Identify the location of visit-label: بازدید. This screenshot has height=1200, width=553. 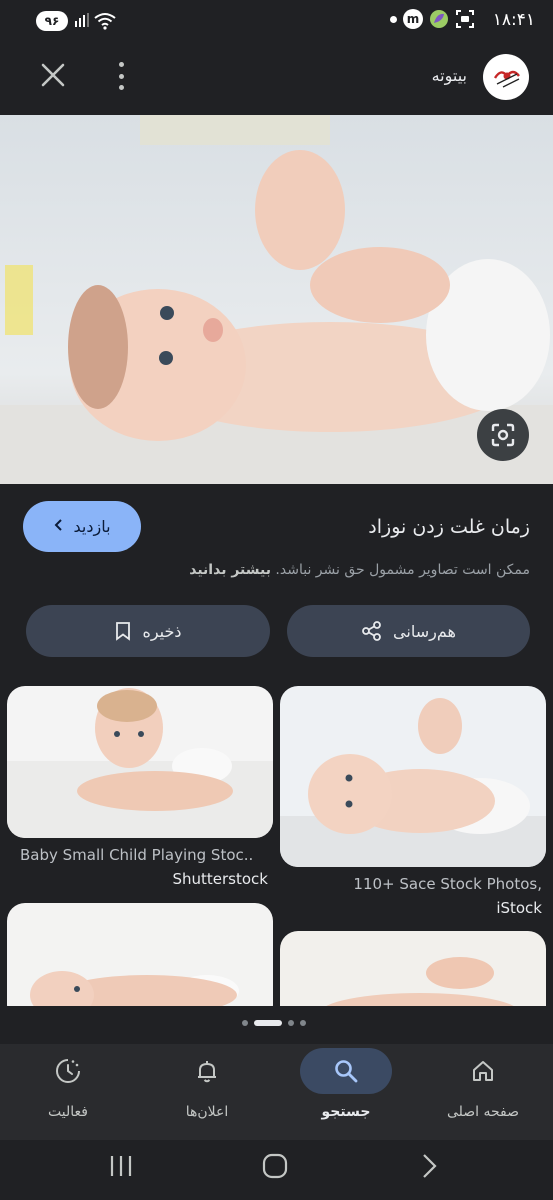
(92, 526).